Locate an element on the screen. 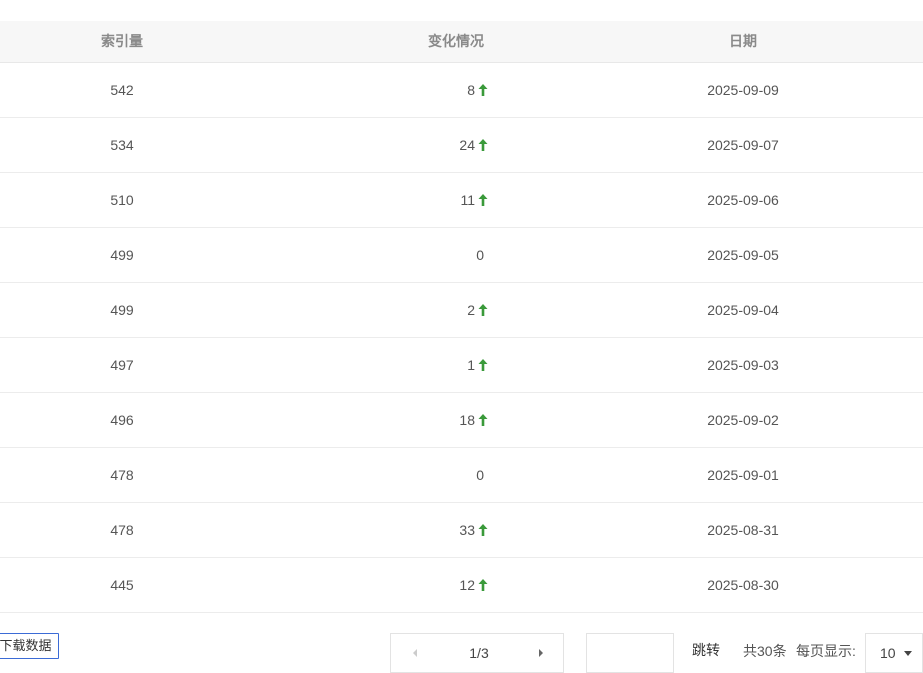  table-row: 478 0 2025-09-01 is located at coordinates (461, 475).